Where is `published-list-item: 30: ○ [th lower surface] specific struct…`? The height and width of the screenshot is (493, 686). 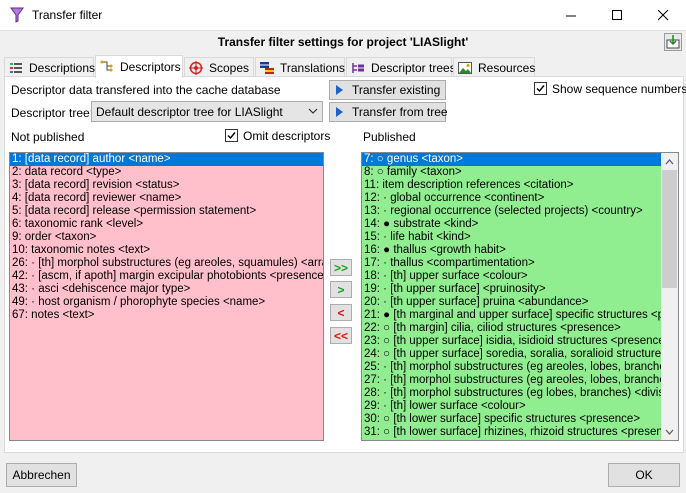 published-list-item: 30: ○ [th lower surface] specific struct… is located at coordinates (511, 419).